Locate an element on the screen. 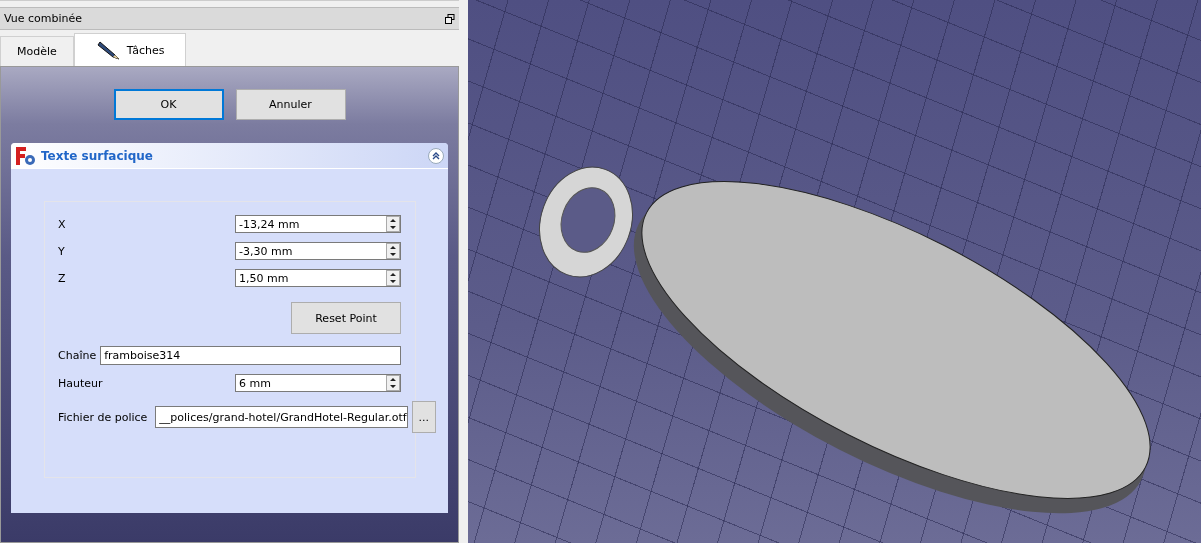 This screenshot has height=543, width=1201. collapse-icon is located at coordinates (436, 155).